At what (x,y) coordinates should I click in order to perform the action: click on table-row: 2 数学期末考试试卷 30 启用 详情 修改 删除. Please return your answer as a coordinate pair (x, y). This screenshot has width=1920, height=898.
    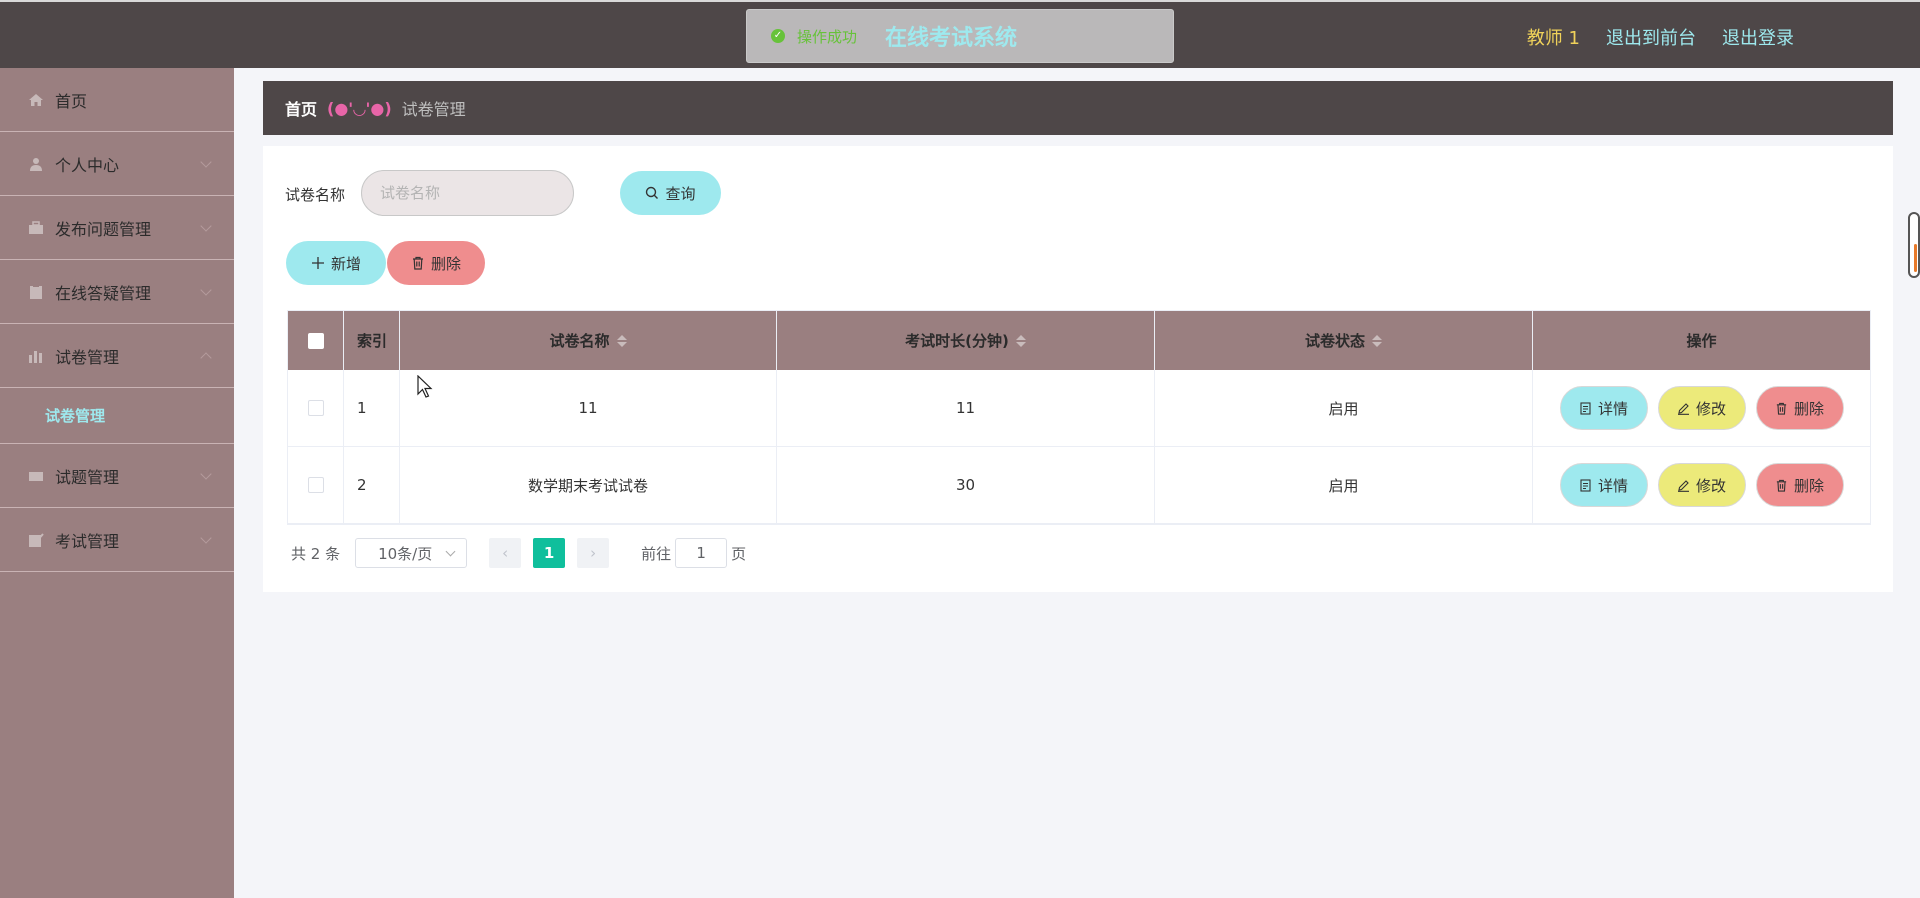
    Looking at the image, I should click on (1079, 485).